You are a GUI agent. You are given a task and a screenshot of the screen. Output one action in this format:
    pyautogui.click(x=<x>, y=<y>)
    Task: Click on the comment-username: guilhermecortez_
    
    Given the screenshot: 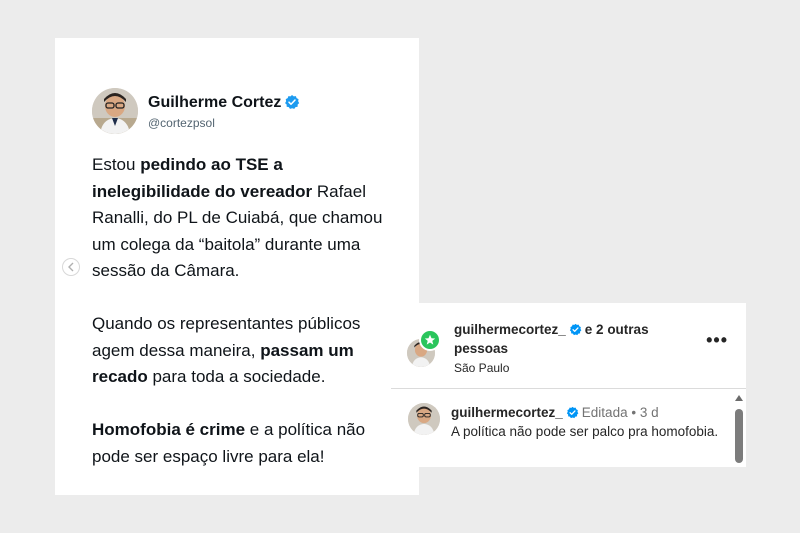 What is the action you would take?
    pyautogui.click(x=507, y=412)
    